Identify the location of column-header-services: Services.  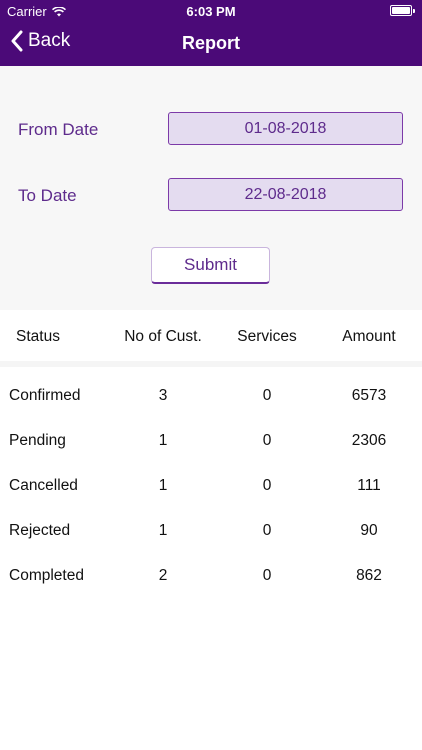
(267, 336).